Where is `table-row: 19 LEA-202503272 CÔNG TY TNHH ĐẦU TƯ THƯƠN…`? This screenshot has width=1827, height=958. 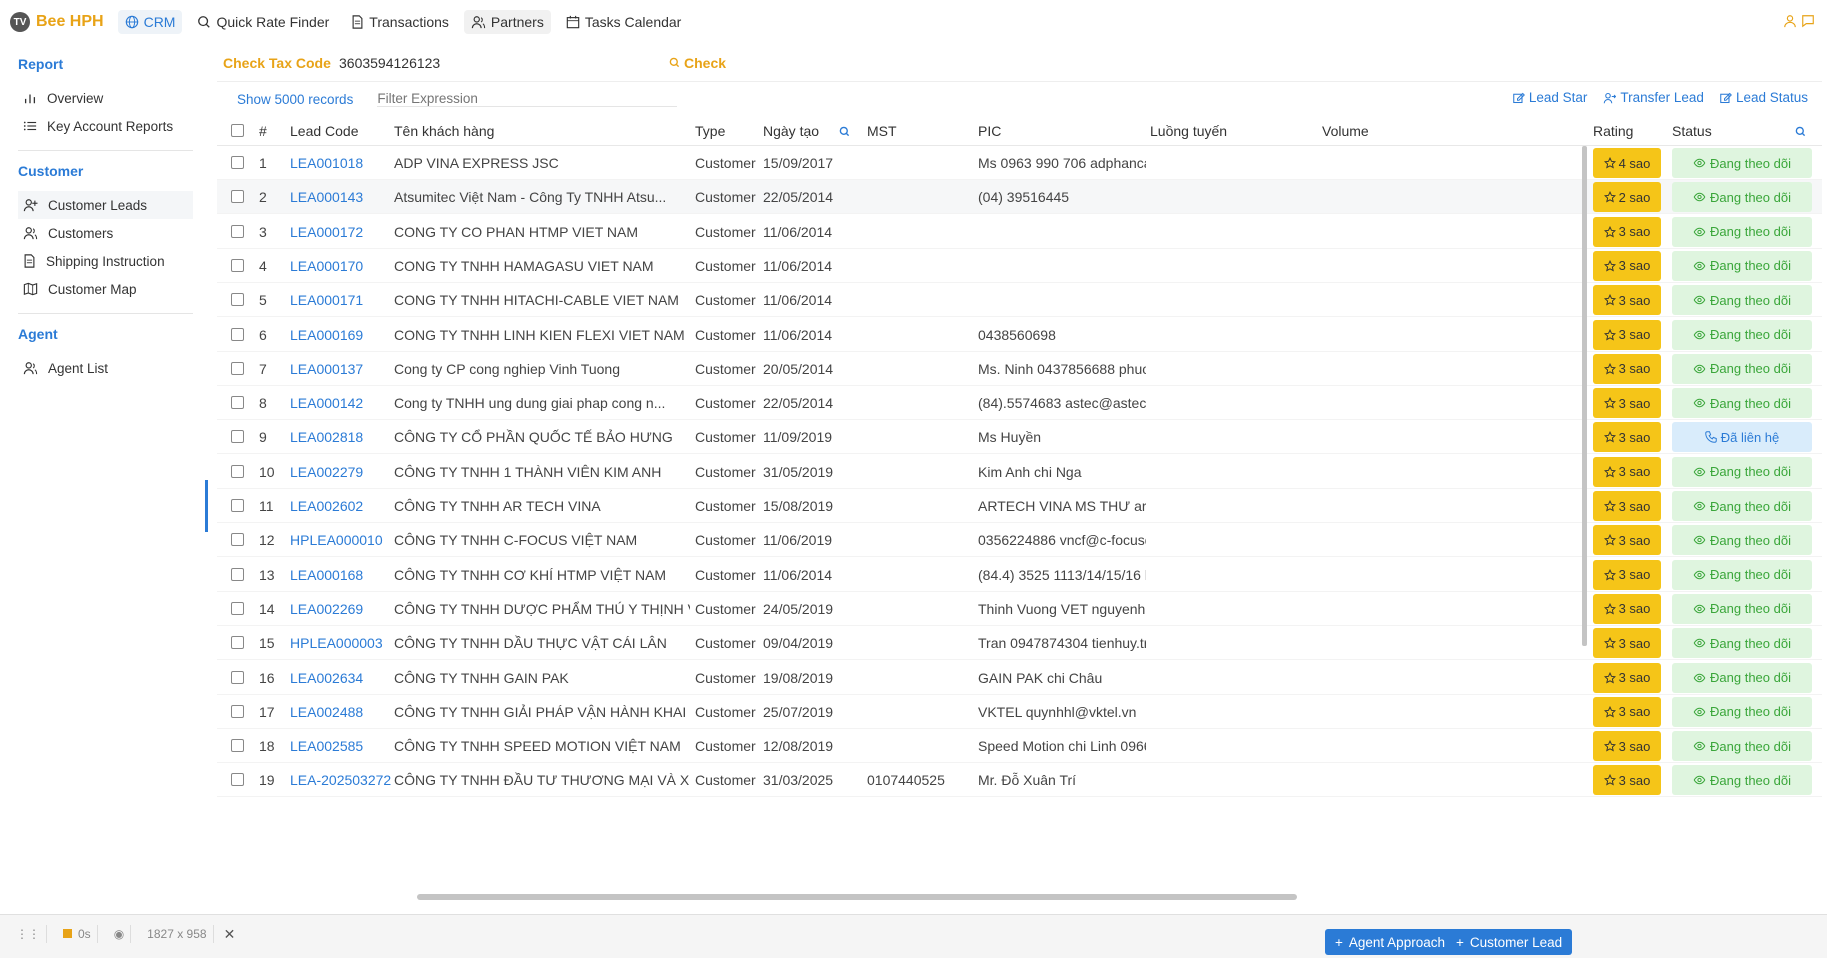 table-row: 19 LEA-202503272 CÔNG TY TNHH ĐẦU TƯ THƯƠN… is located at coordinates (1019, 780).